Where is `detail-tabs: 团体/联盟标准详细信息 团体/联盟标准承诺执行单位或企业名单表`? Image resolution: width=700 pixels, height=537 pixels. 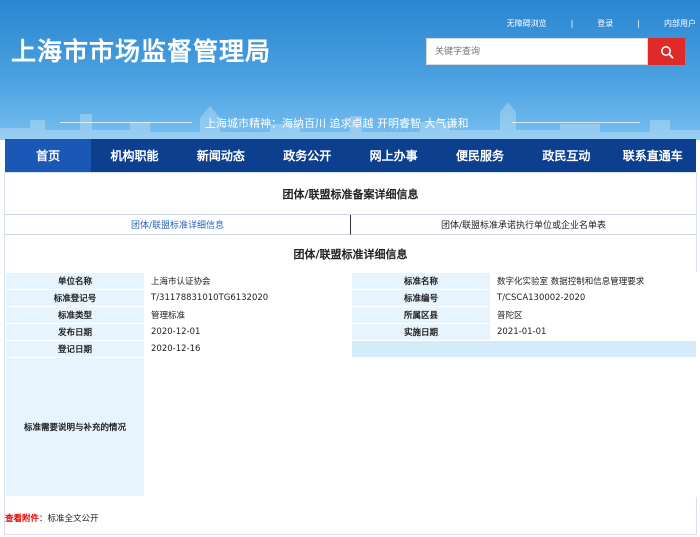 detail-tabs: 团体/联盟标准详细信息 团体/联盟标准承诺执行单位或企业名单表 is located at coordinates (350, 225).